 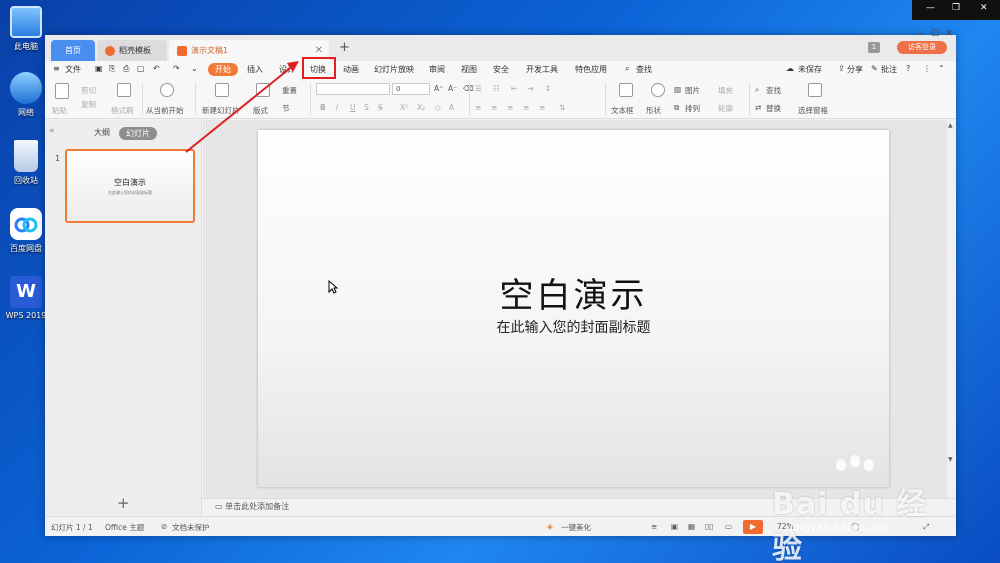 What do you see at coordinates (344, 47) in the screenshot?
I see `new-tab-button: +` at bounding box center [344, 47].